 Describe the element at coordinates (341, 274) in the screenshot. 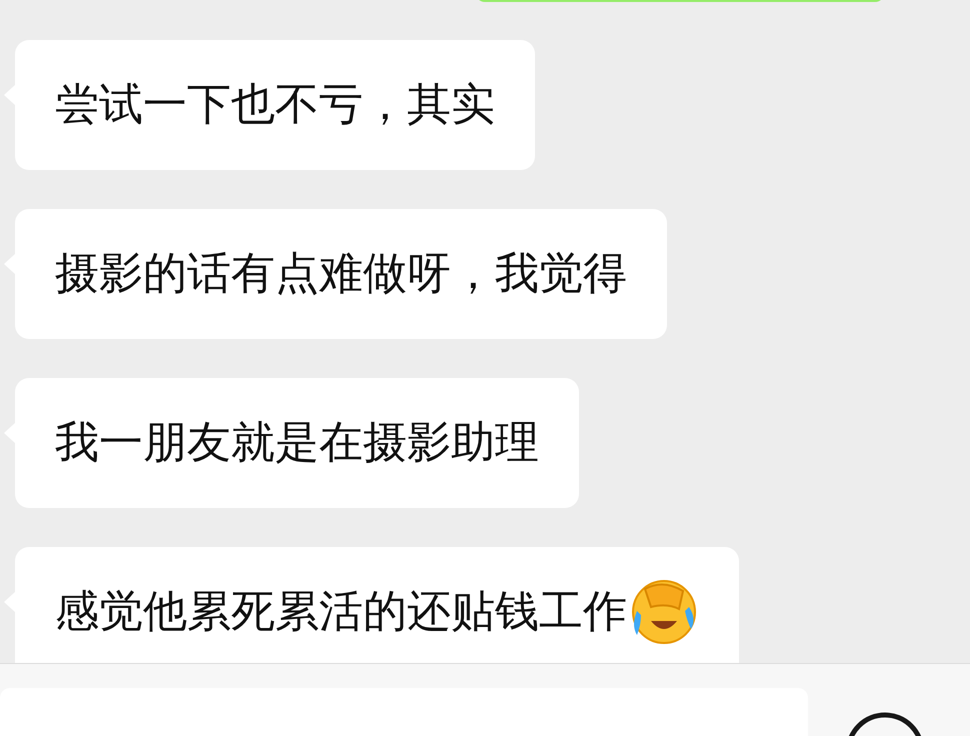

I see `message-text: 摄影的话有点难做呀，我觉得` at that location.